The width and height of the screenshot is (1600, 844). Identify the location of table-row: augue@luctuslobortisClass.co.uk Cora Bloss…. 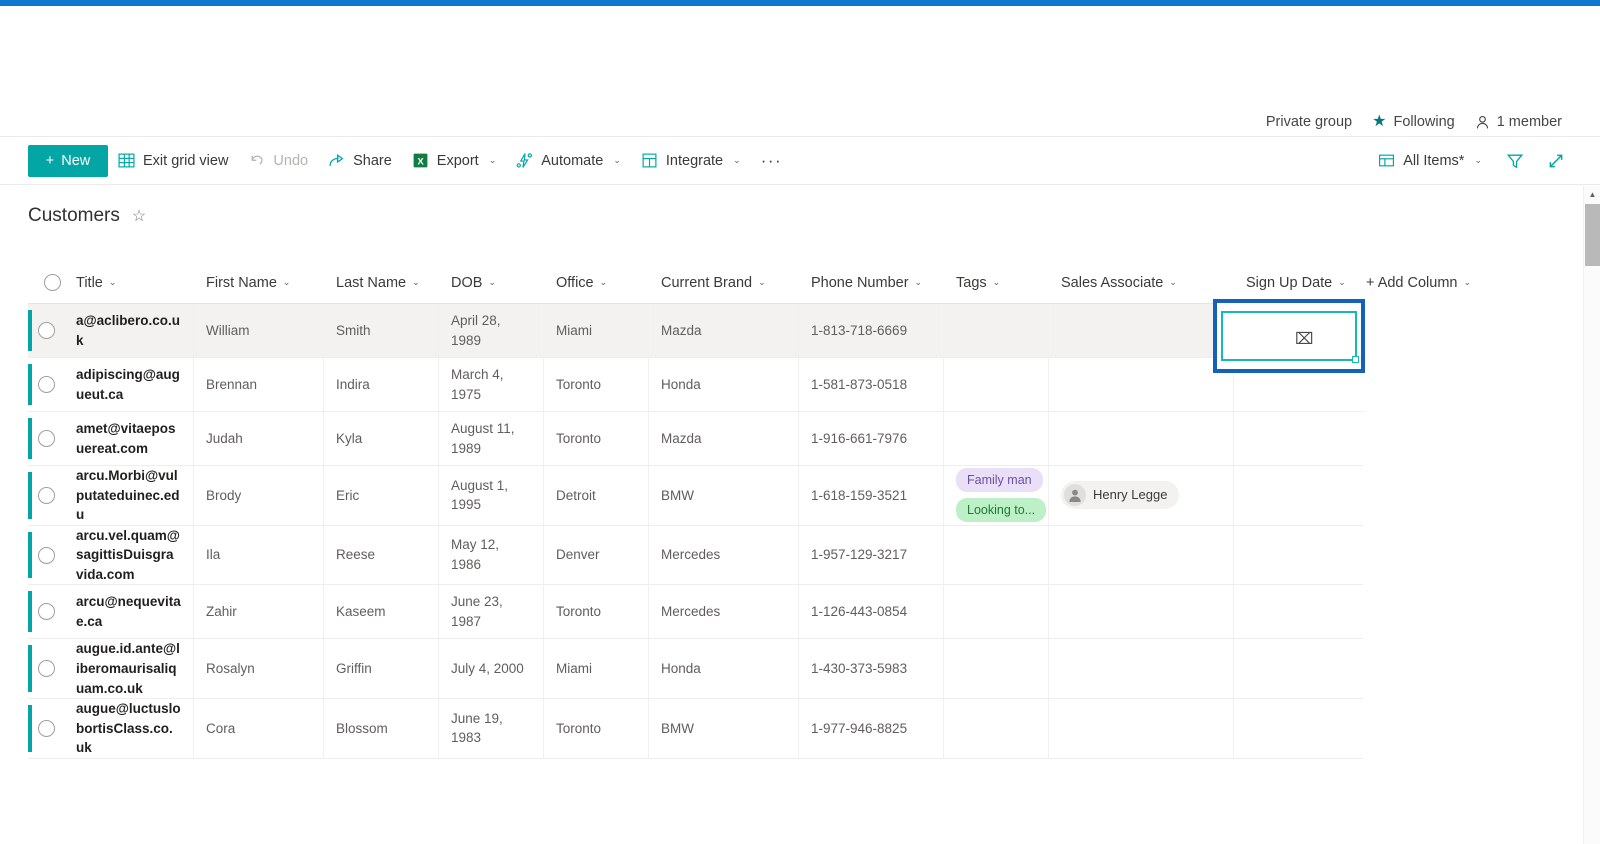
(695, 729).